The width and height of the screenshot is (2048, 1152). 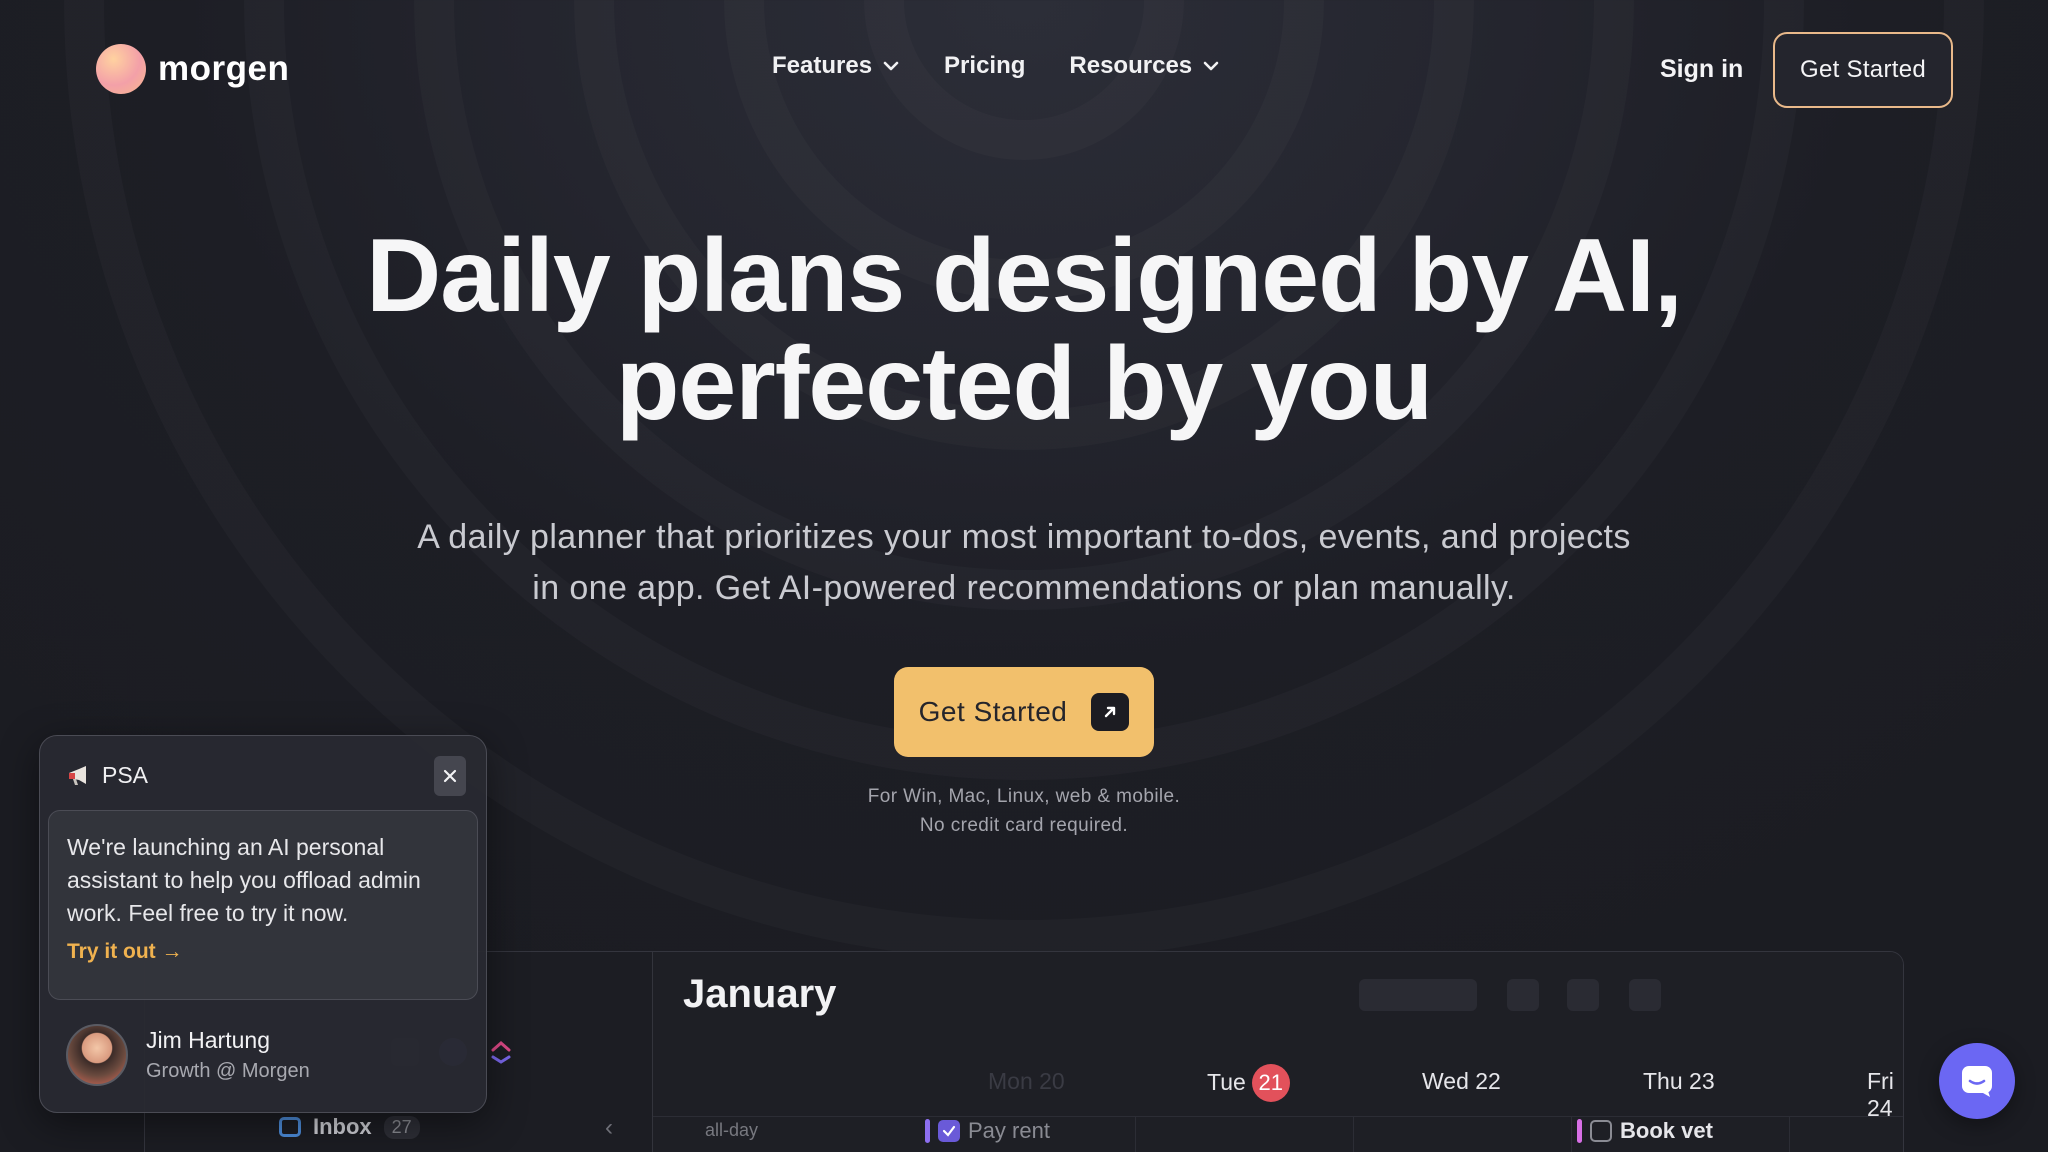 I want to click on inbox-label: Inbox, so click(x=342, y=1126).